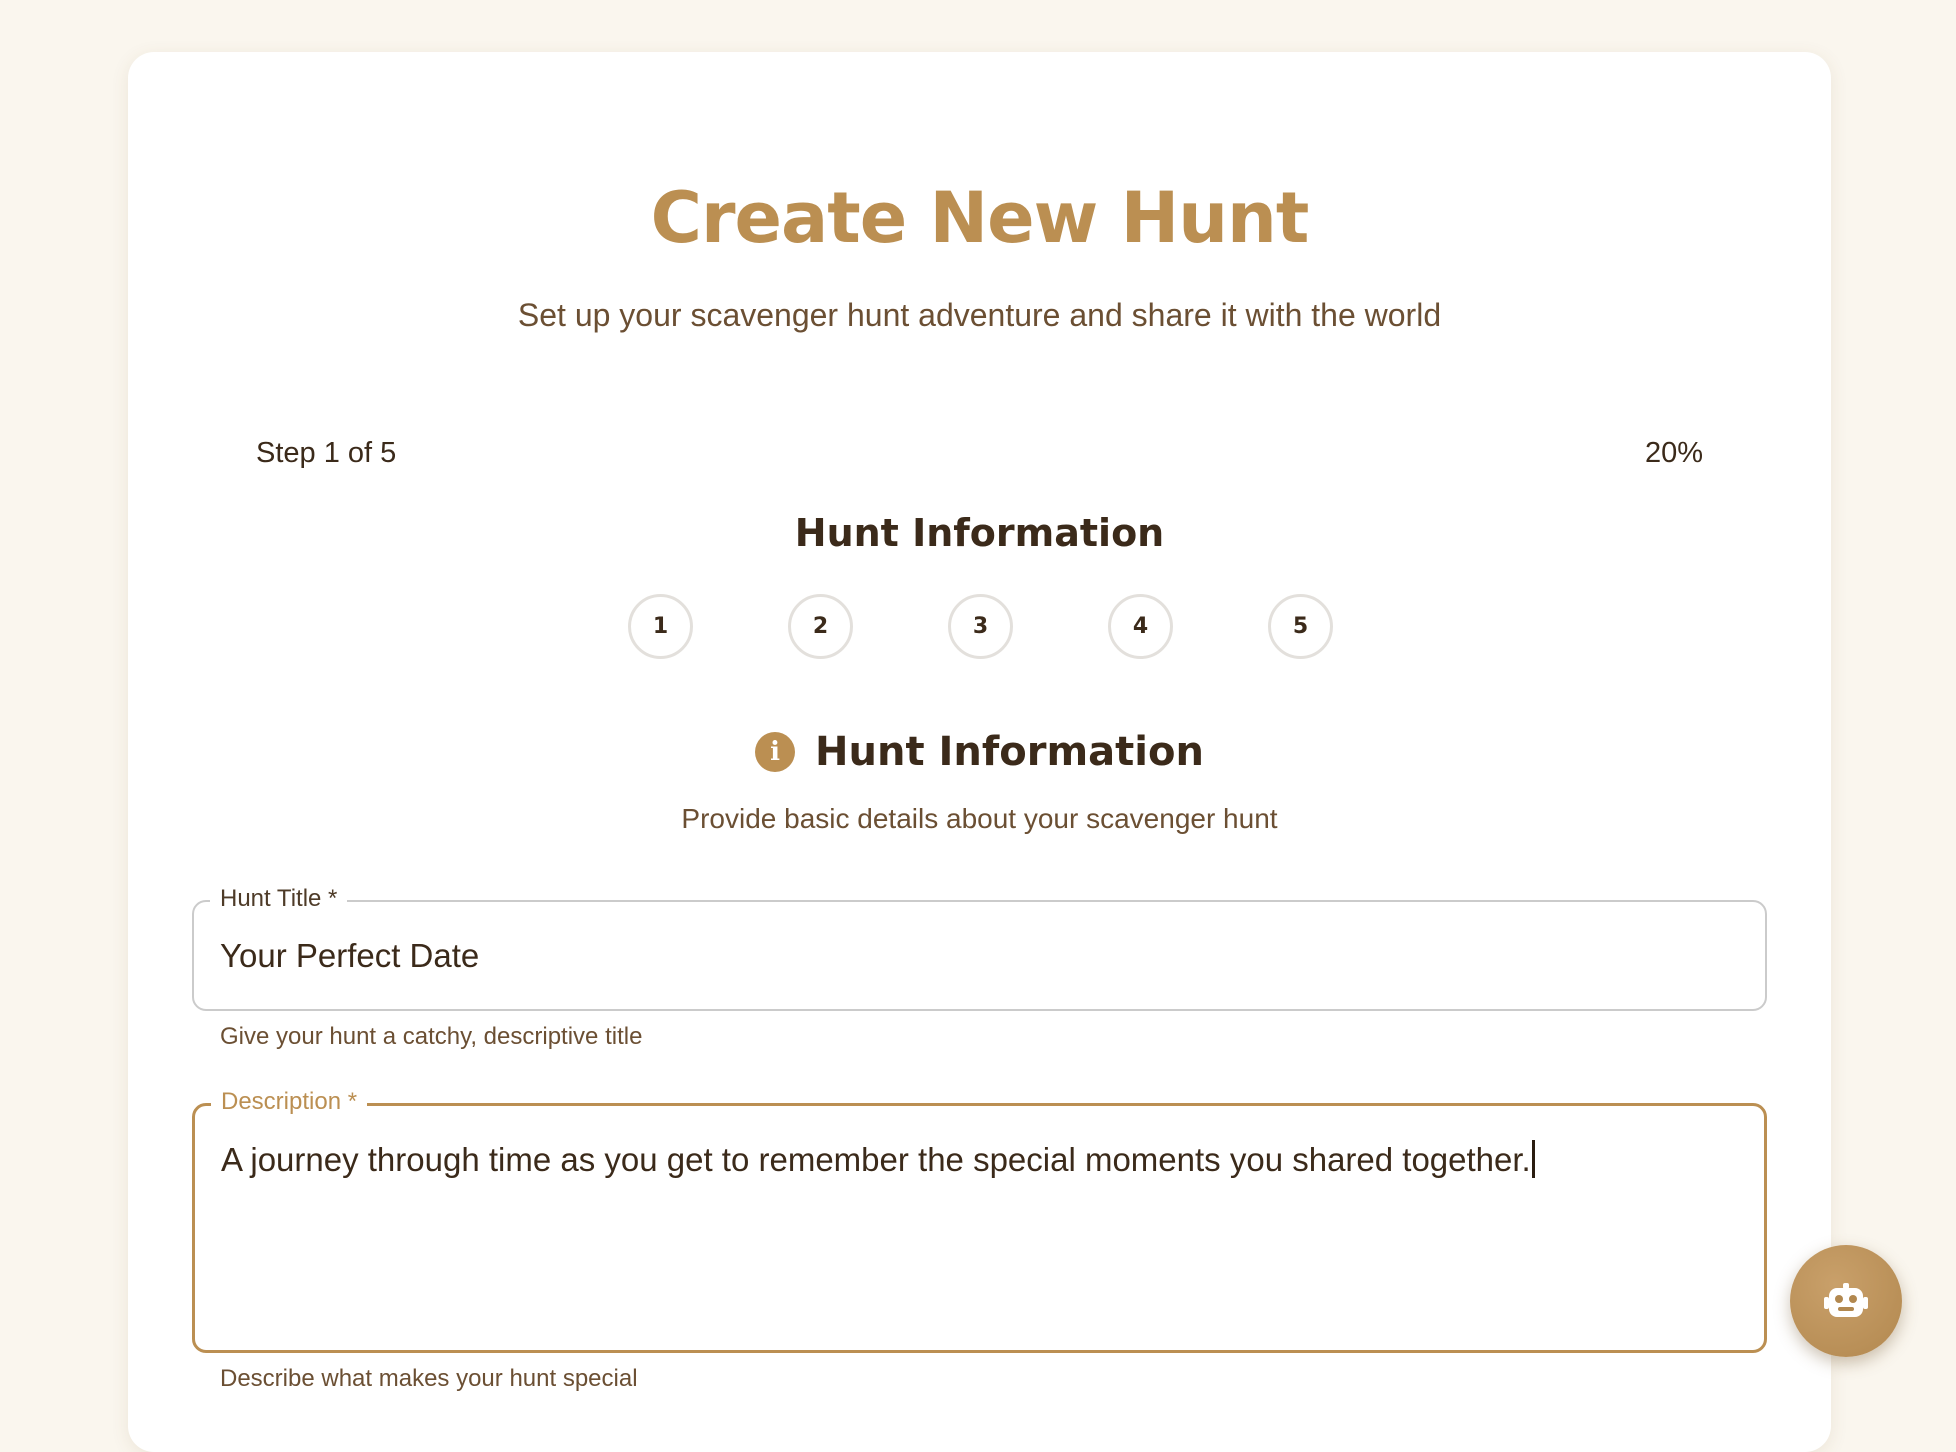  What do you see at coordinates (820, 626) in the screenshot?
I see `step-2-button: 2` at bounding box center [820, 626].